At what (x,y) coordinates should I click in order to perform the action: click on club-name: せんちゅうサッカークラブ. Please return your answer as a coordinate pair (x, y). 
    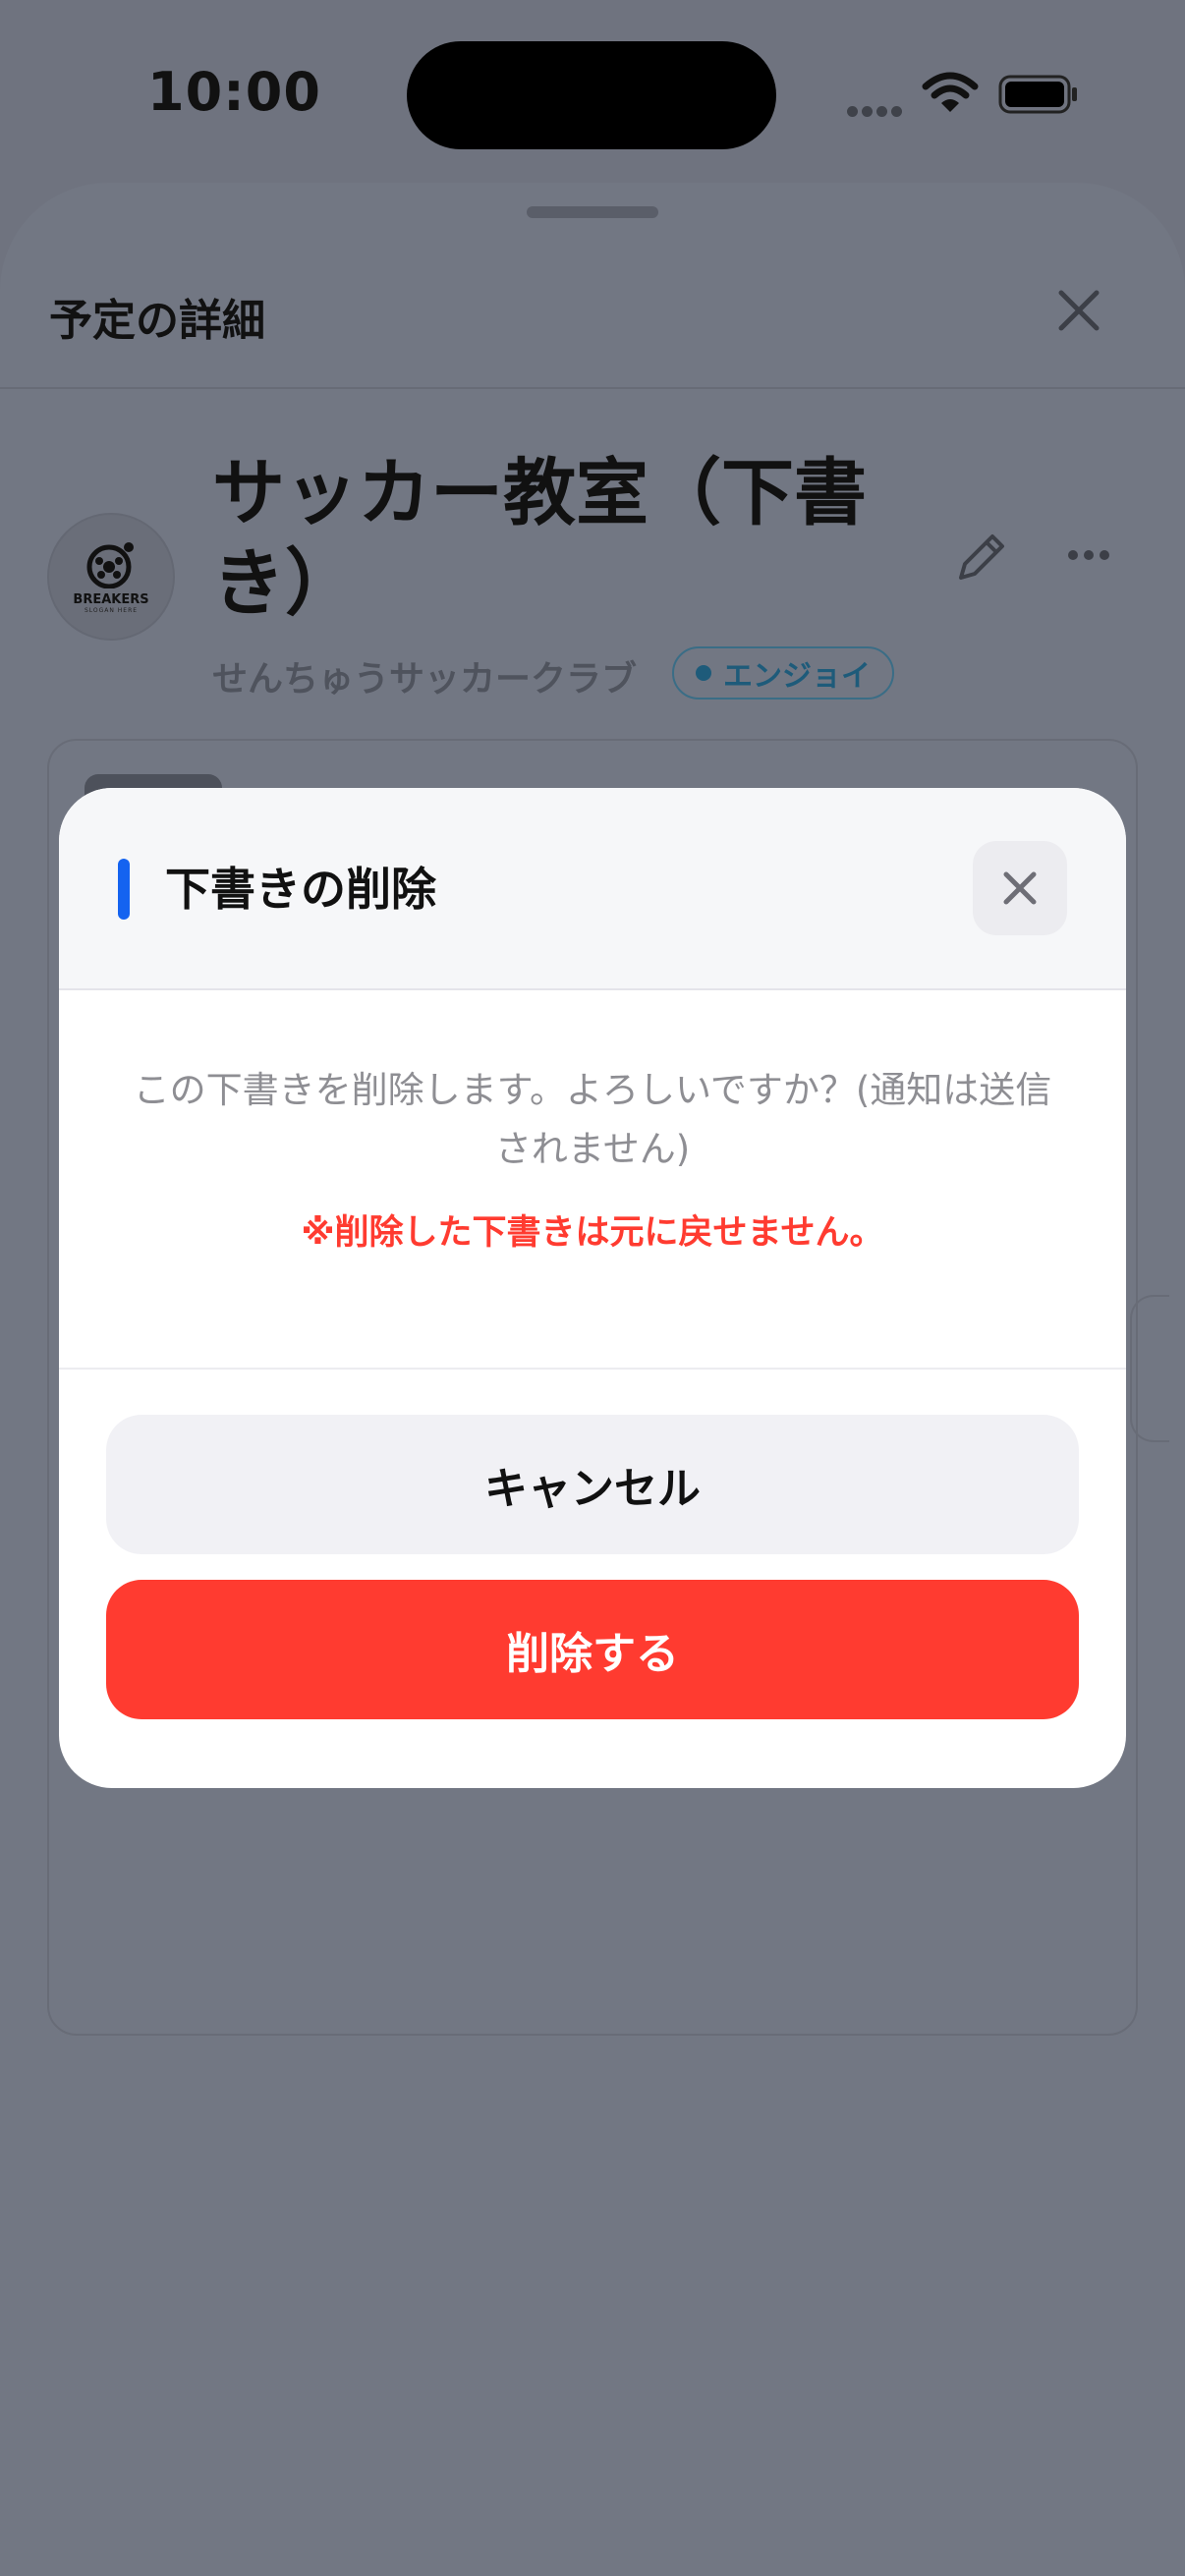
    Looking at the image, I should click on (425, 679).